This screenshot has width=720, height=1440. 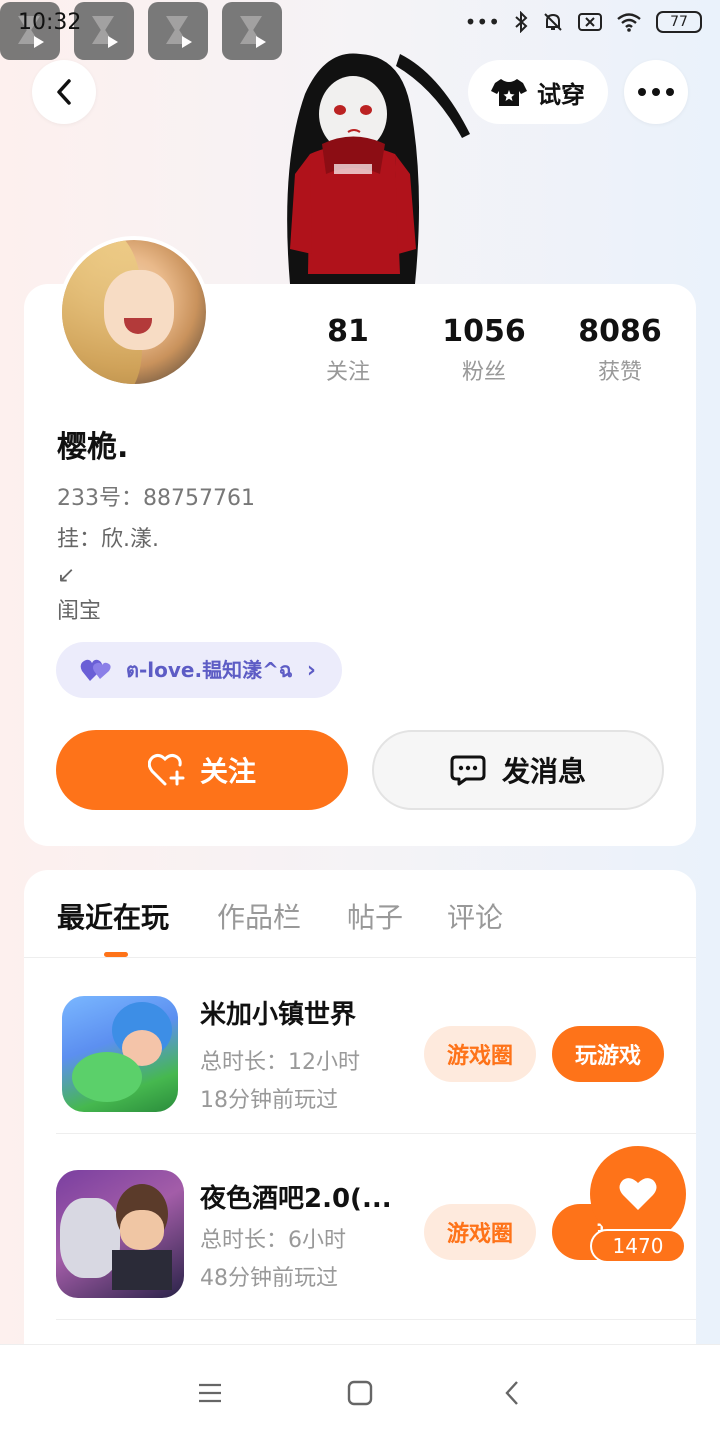 I want to click on more-options-button, so click(x=656, y=92).